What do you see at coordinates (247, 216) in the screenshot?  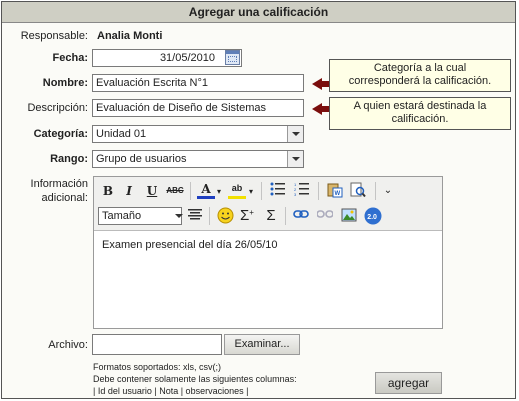 I see `sigma-plus-icon: Σ+` at bounding box center [247, 216].